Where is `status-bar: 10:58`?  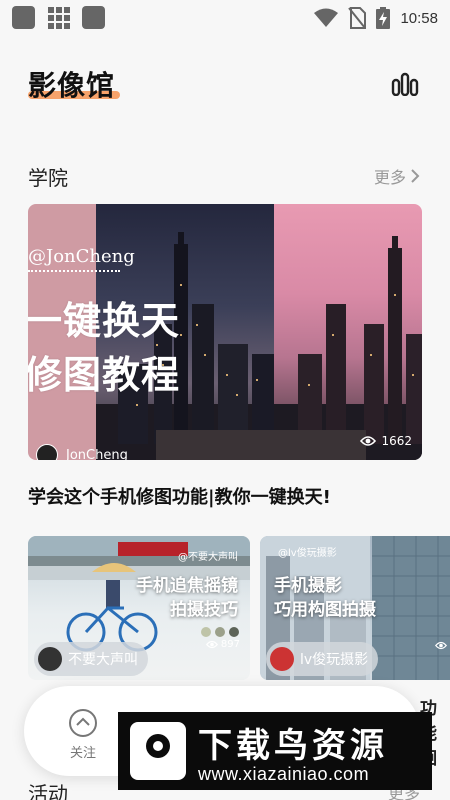 status-bar: 10:58 is located at coordinates (225, 18).